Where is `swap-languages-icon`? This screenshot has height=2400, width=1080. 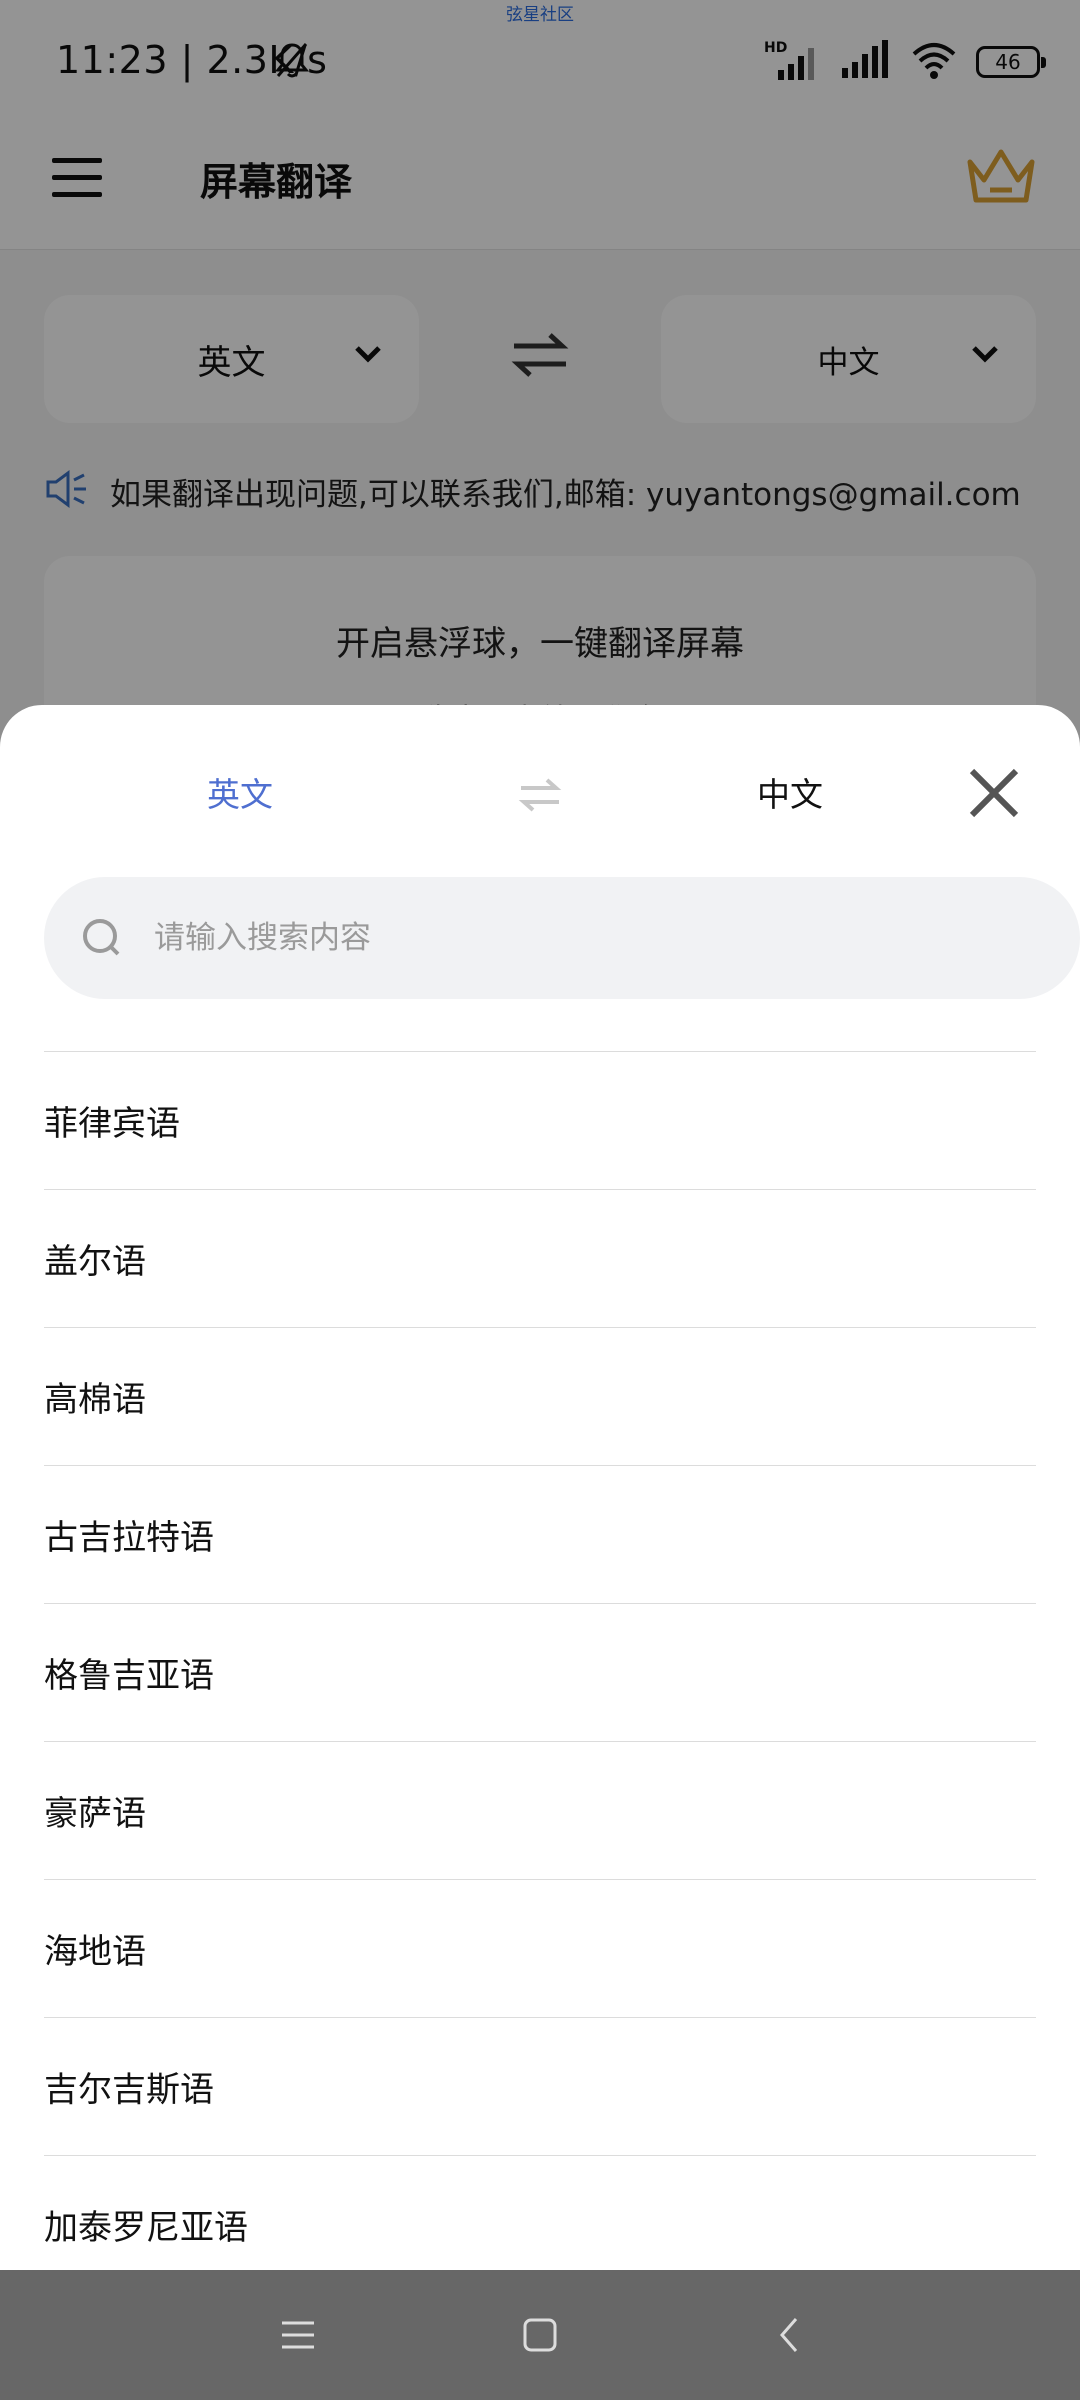
swap-languages-icon is located at coordinates (540, 797).